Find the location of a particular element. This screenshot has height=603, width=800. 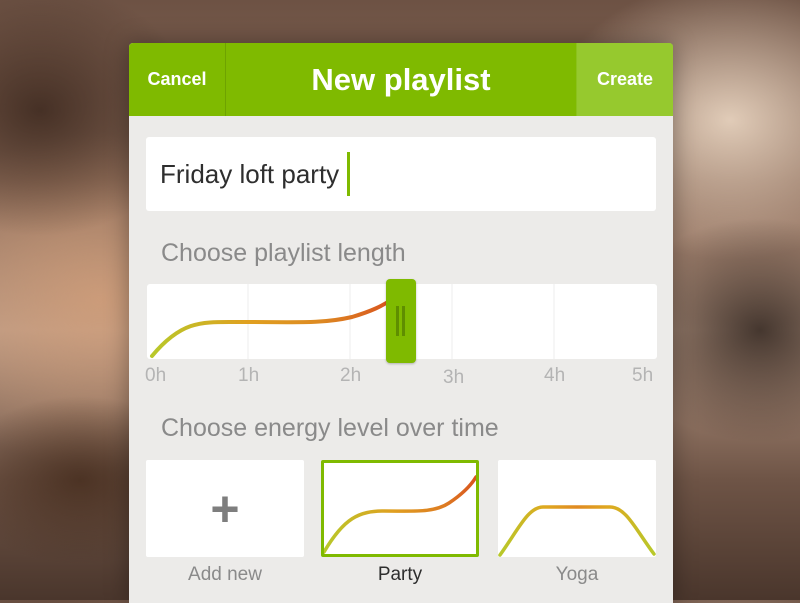

length-tick-3h: 3h is located at coordinates (454, 377).